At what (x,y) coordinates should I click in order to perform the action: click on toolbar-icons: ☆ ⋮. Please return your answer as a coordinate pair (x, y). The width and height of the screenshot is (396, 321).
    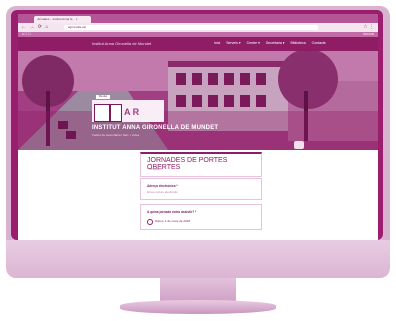
    Looking at the image, I should click on (368, 27).